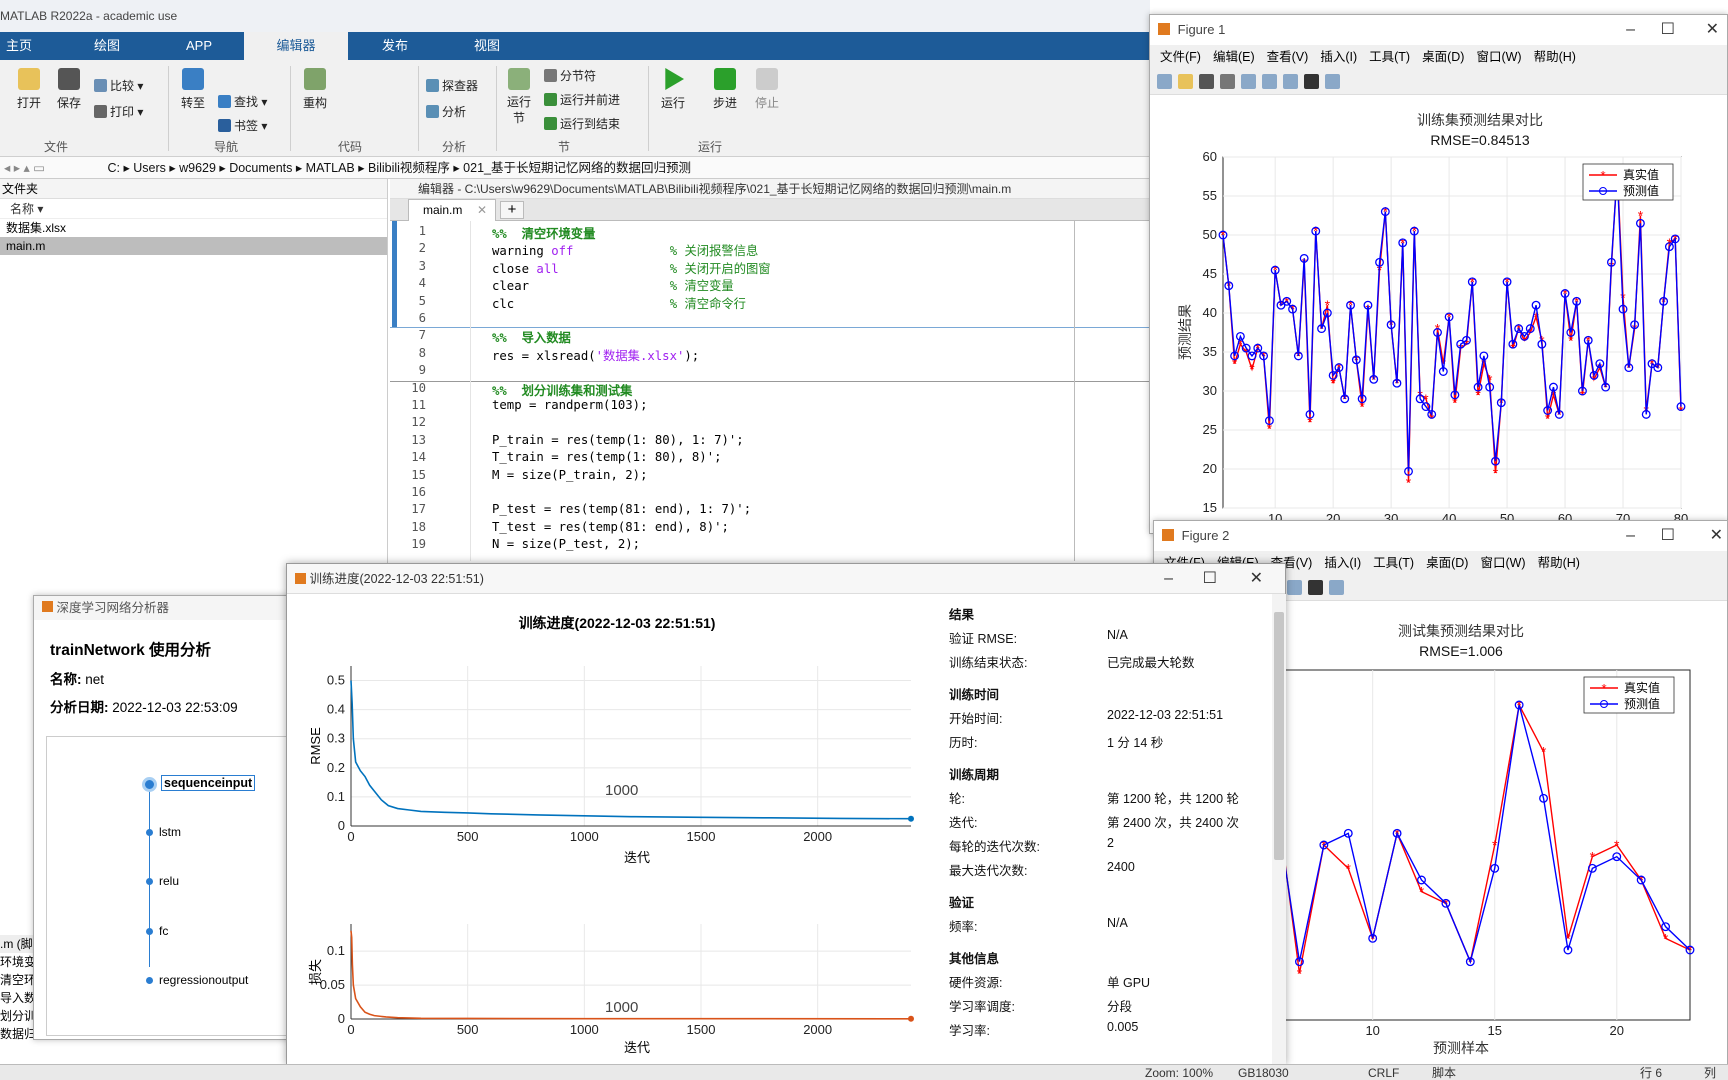  What do you see at coordinates (193, 228) in the screenshot?
I see `file-item: 数据集.xlsx` at bounding box center [193, 228].